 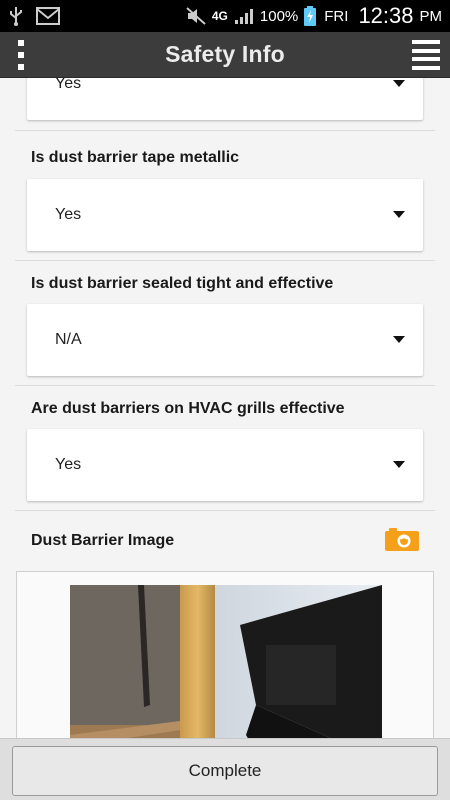 I want to click on status-time: 12:38, so click(x=386, y=15).